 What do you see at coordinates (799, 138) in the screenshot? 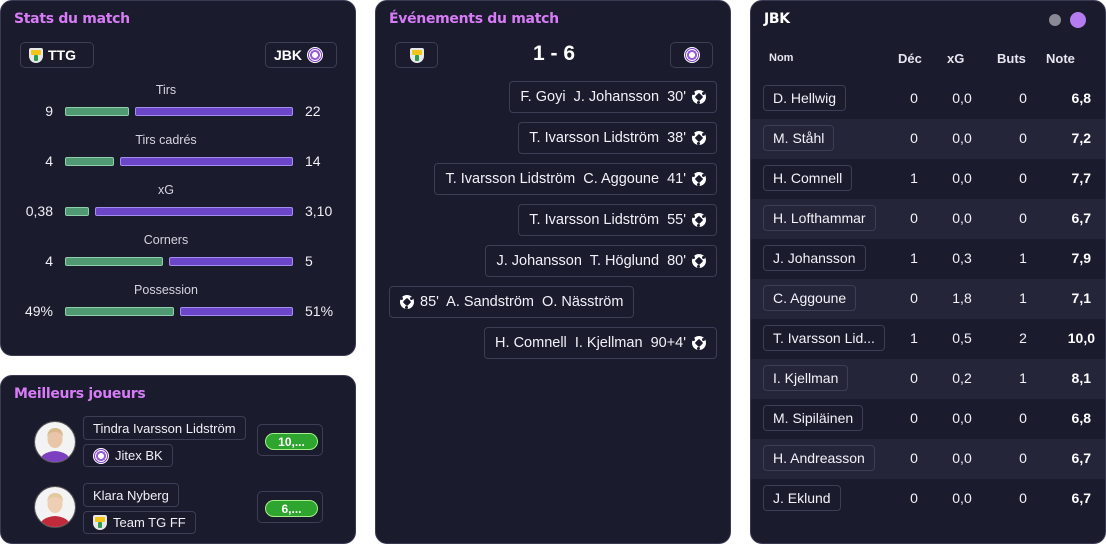
I see `player-name-button: M. Ståhl` at bounding box center [799, 138].